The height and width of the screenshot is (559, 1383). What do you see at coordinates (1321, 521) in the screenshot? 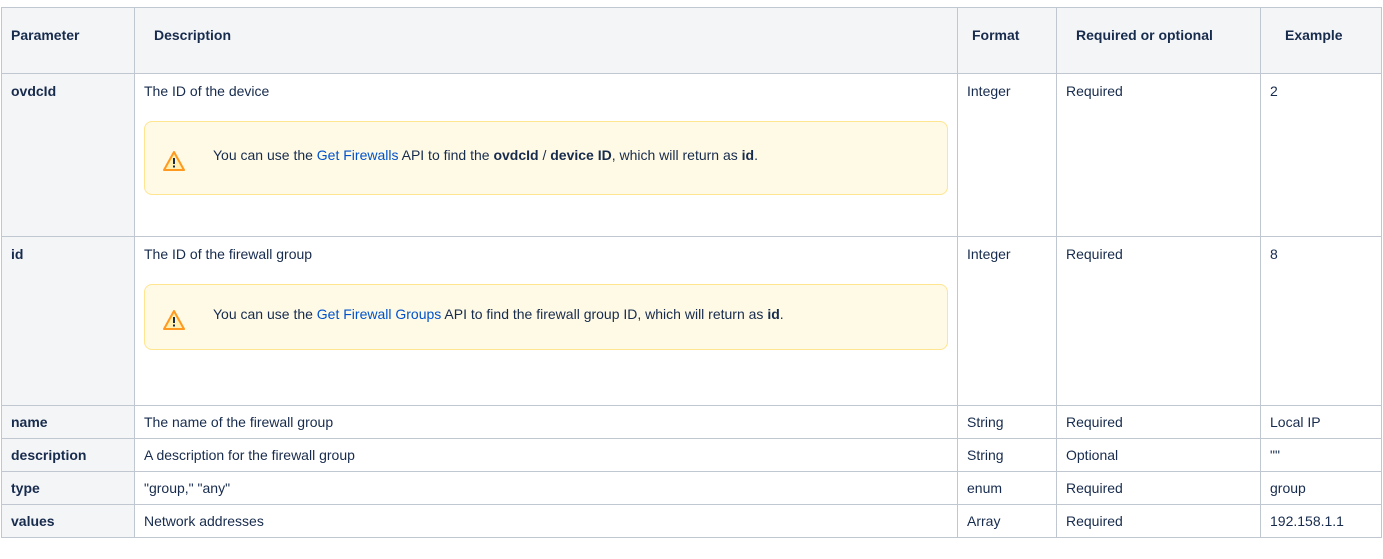
I see `param-example: 192.158.1.1` at bounding box center [1321, 521].